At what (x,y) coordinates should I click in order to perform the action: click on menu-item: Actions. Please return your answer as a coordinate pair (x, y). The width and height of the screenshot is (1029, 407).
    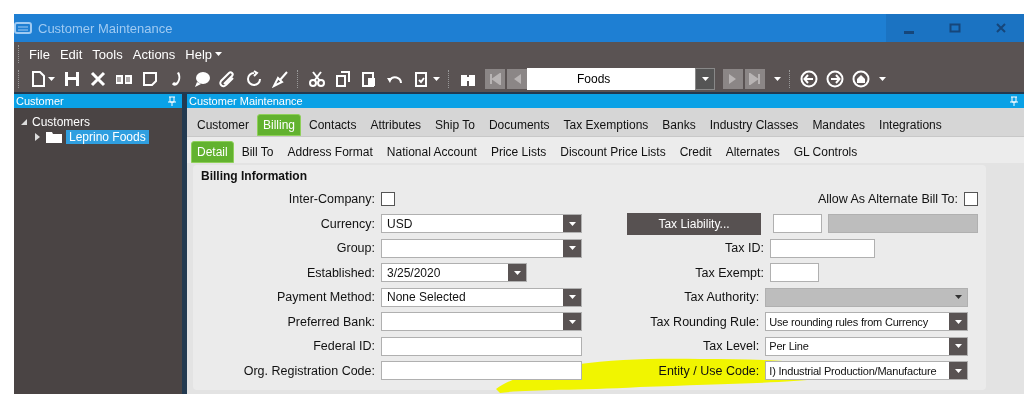
    Looking at the image, I should click on (154, 54).